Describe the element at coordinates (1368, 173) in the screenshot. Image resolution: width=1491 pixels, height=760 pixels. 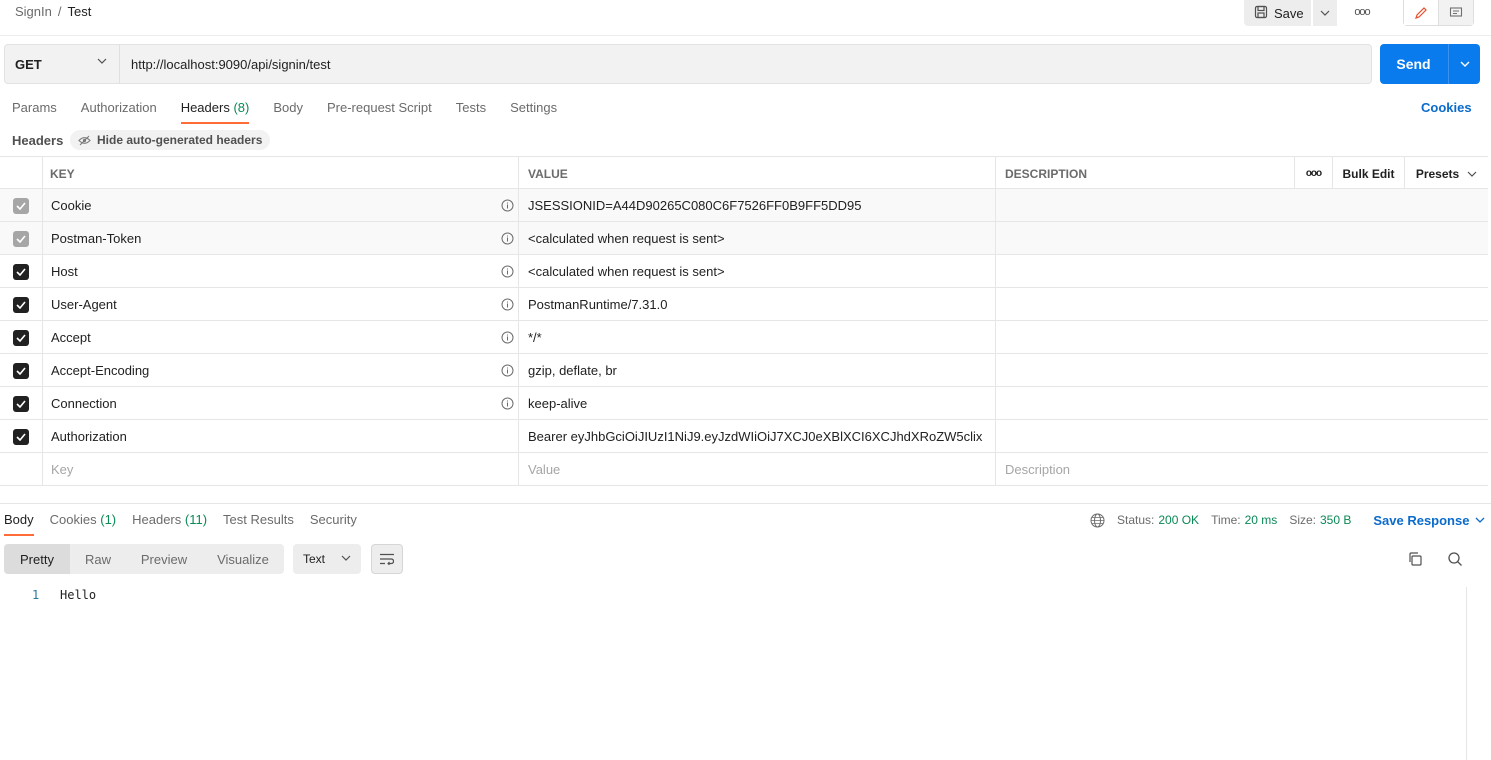
I see `bulk-edit-button: Bulk Edit` at that location.